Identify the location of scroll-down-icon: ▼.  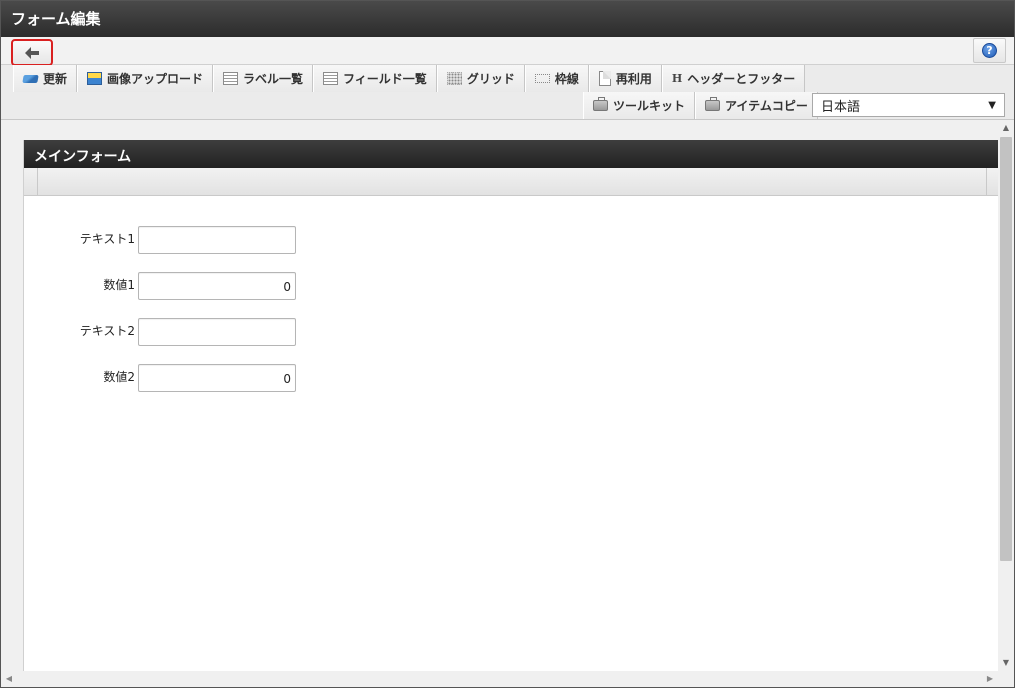
(1006, 663).